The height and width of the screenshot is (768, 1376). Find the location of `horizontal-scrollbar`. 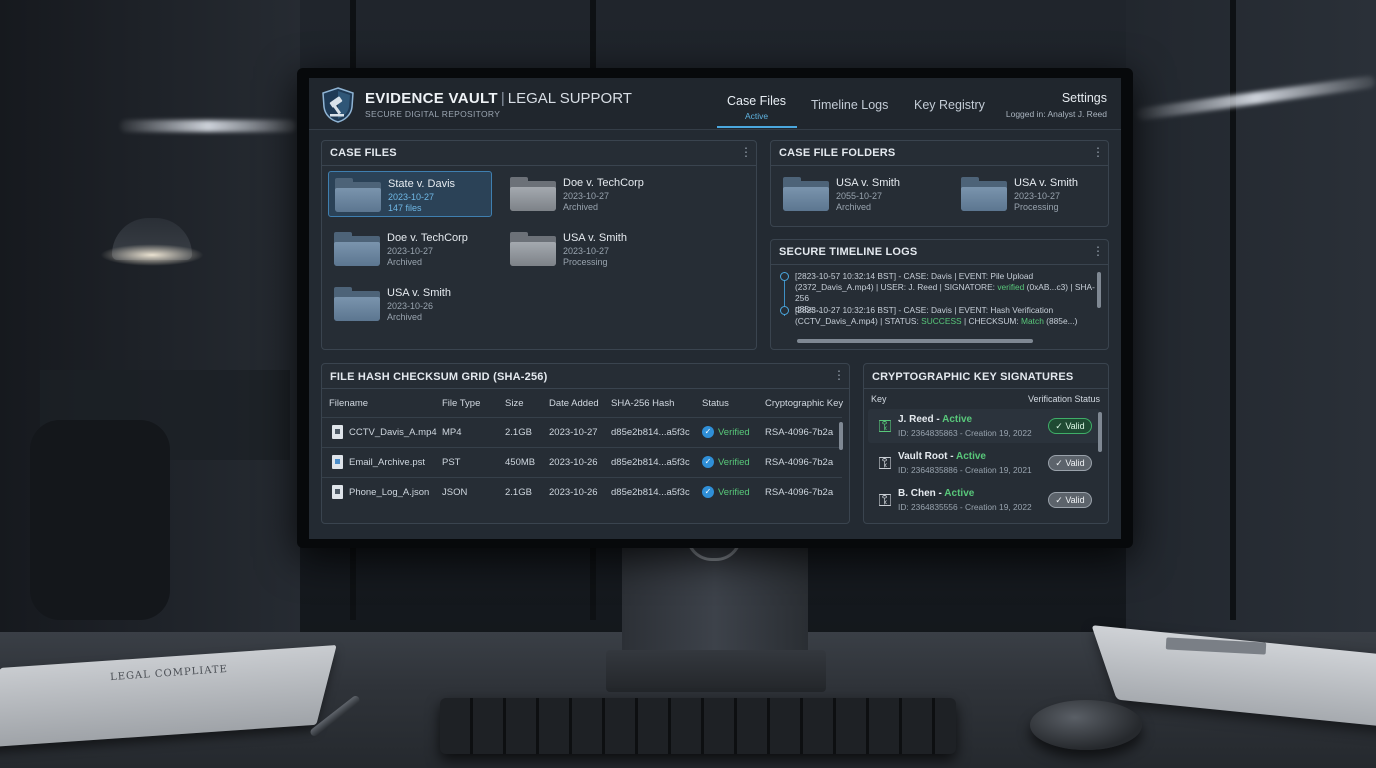

horizontal-scrollbar is located at coordinates (915, 341).